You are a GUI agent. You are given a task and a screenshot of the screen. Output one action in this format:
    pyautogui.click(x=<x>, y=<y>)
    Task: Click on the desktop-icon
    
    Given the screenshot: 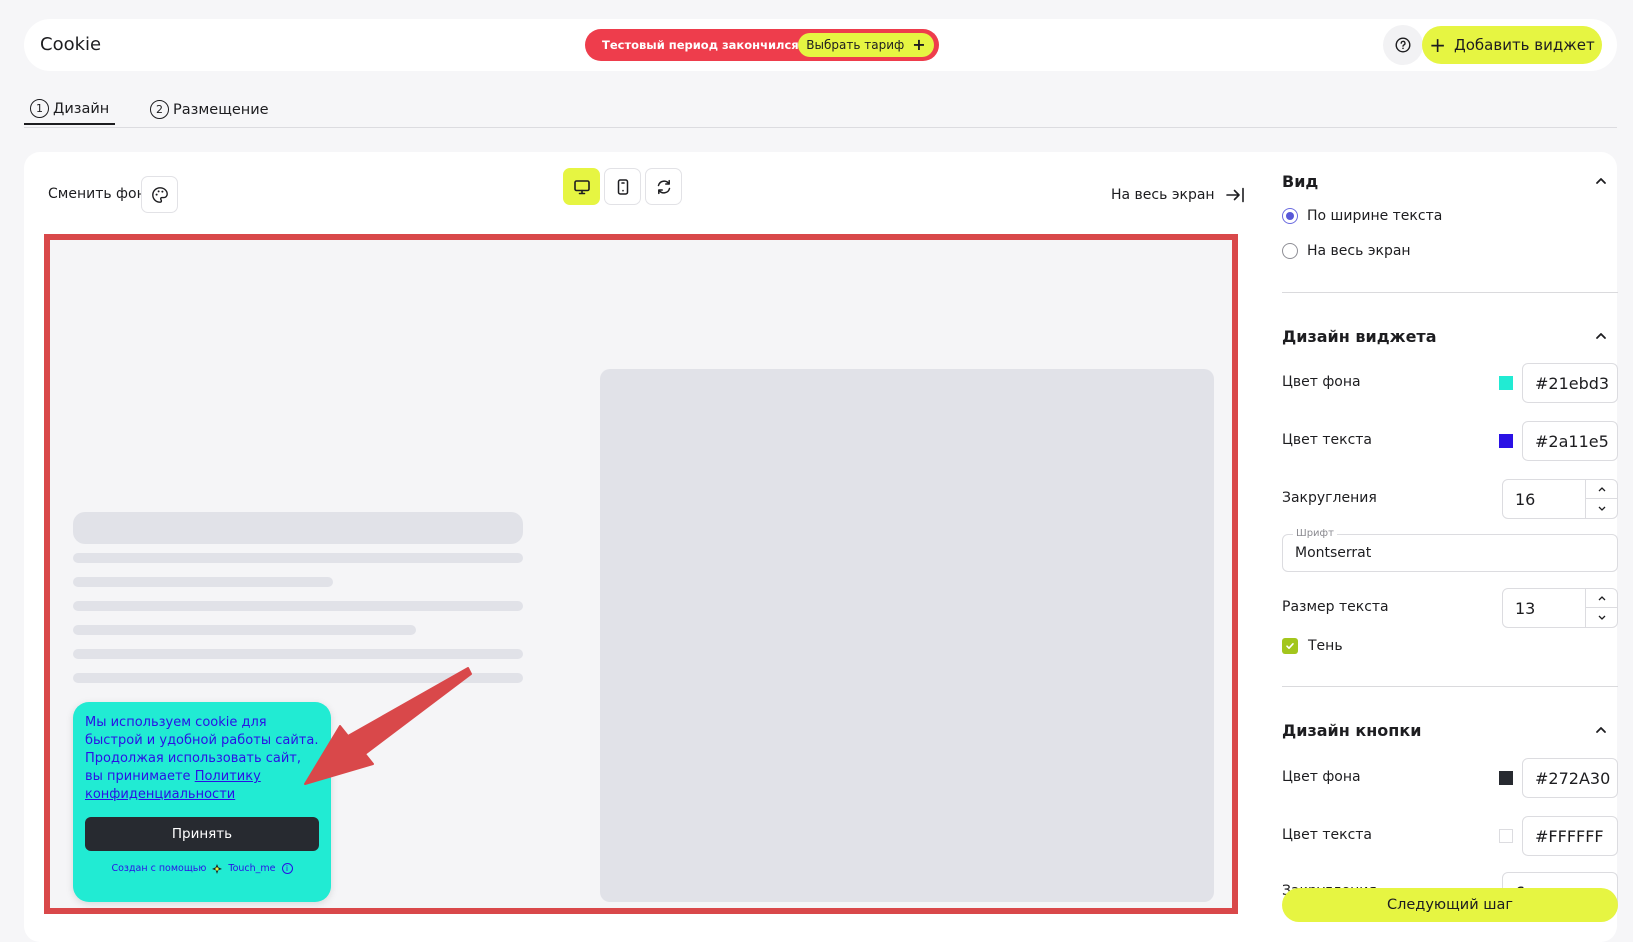 What is the action you would take?
    pyautogui.click(x=581, y=186)
    